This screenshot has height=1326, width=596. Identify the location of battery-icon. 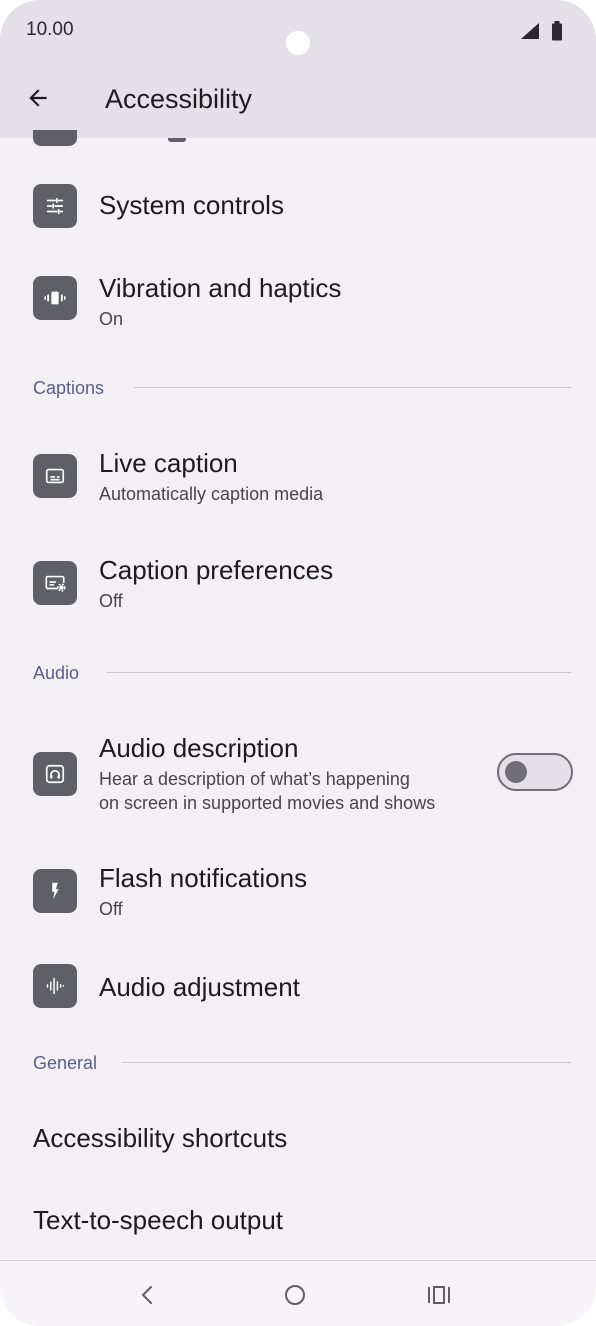
(557, 31).